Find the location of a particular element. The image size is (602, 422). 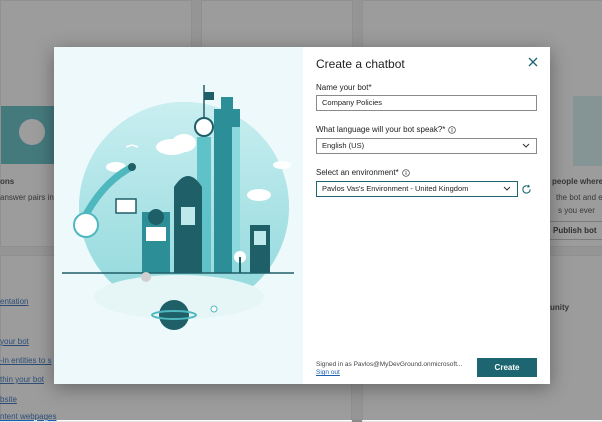

name-label-text: Name your bot* is located at coordinates (344, 87).